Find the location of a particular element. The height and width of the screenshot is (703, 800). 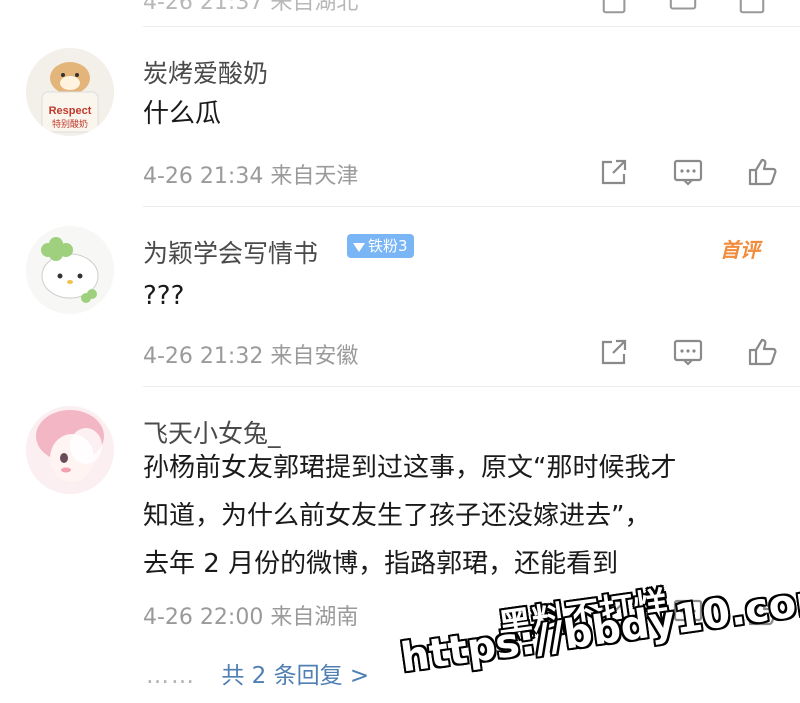

comment-meta: 4-26 21:34 来自天津 is located at coordinates (250, 174).